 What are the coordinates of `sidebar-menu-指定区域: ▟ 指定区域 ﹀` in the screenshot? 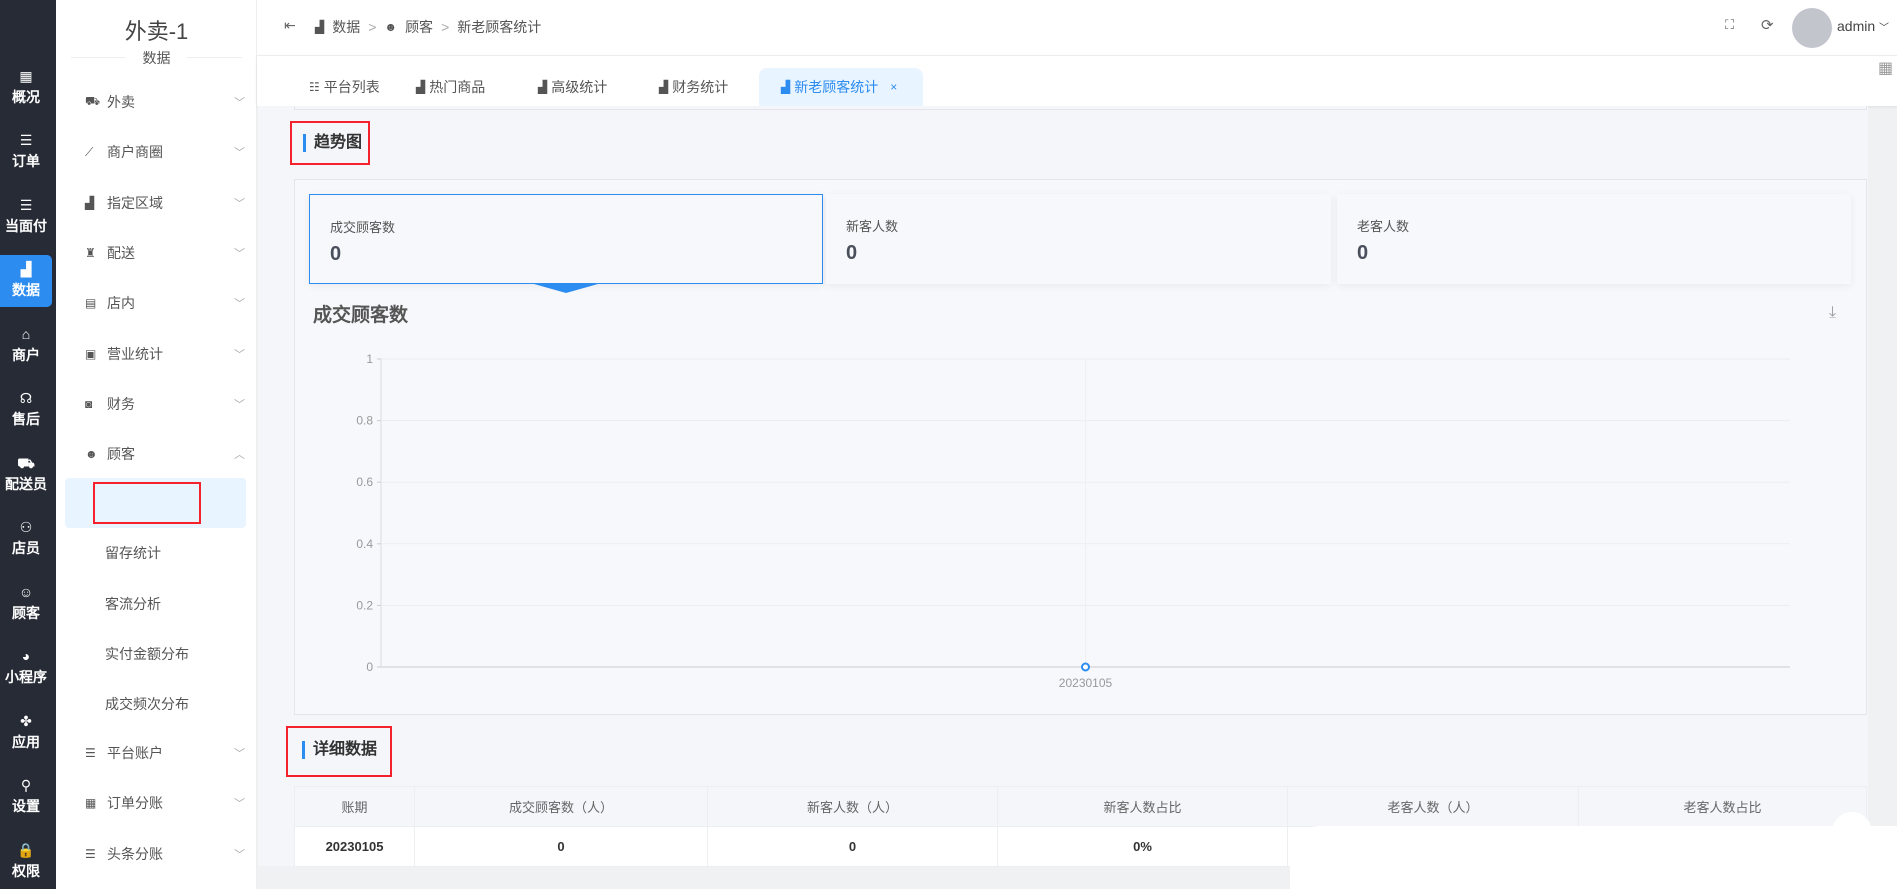 It's located at (165, 203).